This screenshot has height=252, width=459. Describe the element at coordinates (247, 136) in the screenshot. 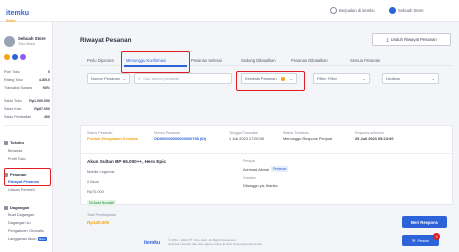

I see `transaction-date: Tanggal Transaksi 1 Juli 2023 17:00:00` at that location.